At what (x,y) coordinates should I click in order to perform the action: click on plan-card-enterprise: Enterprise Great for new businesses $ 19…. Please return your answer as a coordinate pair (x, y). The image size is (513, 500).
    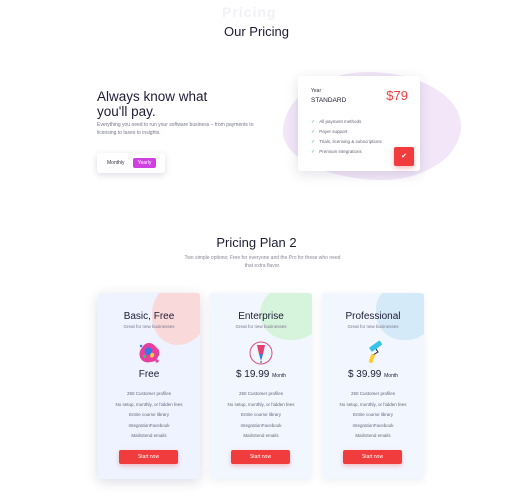
    Looking at the image, I should click on (261, 386).